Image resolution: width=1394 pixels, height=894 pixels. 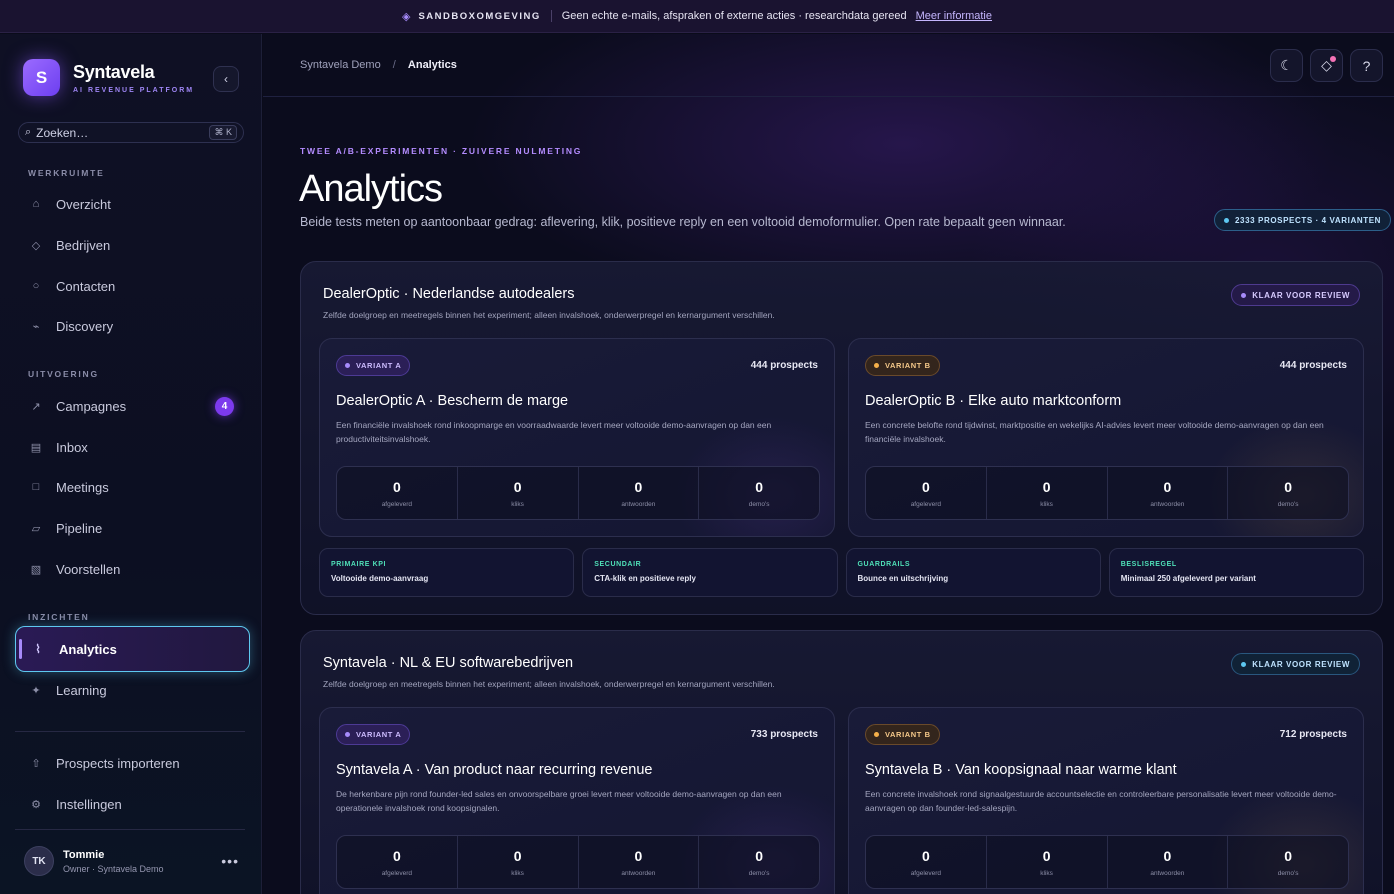 What do you see at coordinates (132, 649) in the screenshot?
I see `sidebar-item-analytics: ⌇ Analytics` at bounding box center [132, 649].